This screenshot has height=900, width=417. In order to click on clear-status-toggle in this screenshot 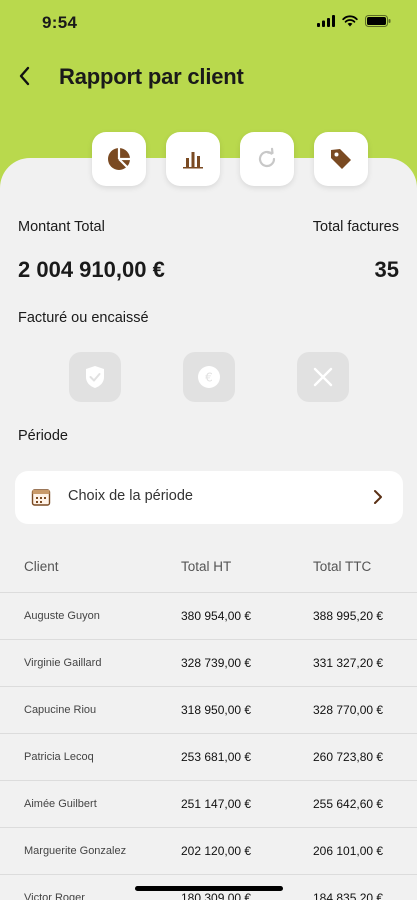, I will do `click(323, 377)`.